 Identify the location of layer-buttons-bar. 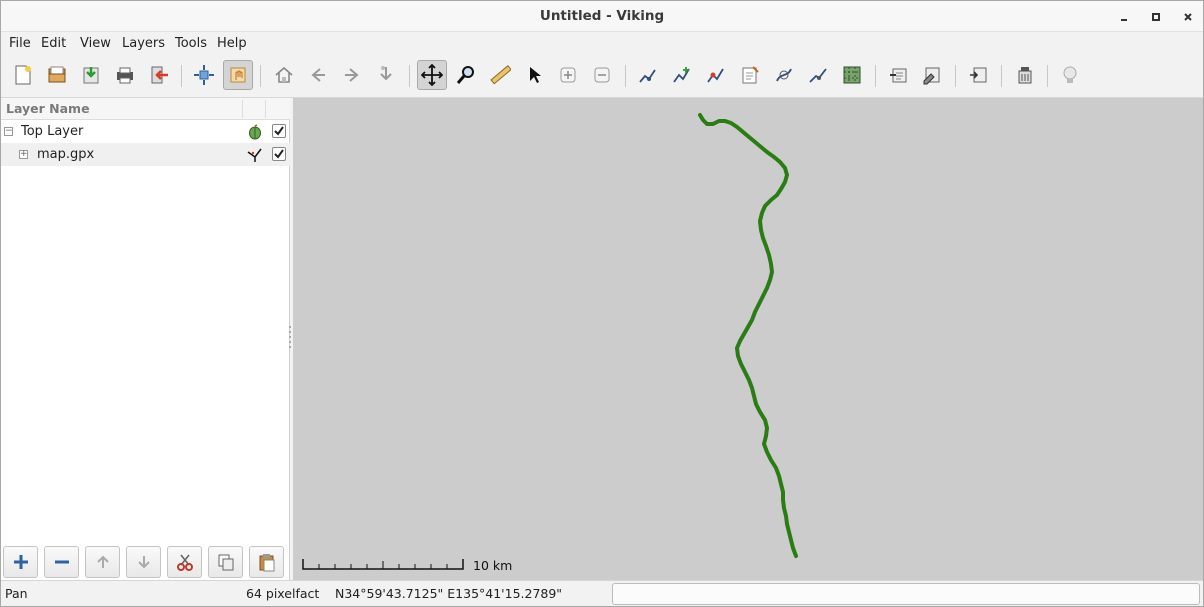
(145, 563).